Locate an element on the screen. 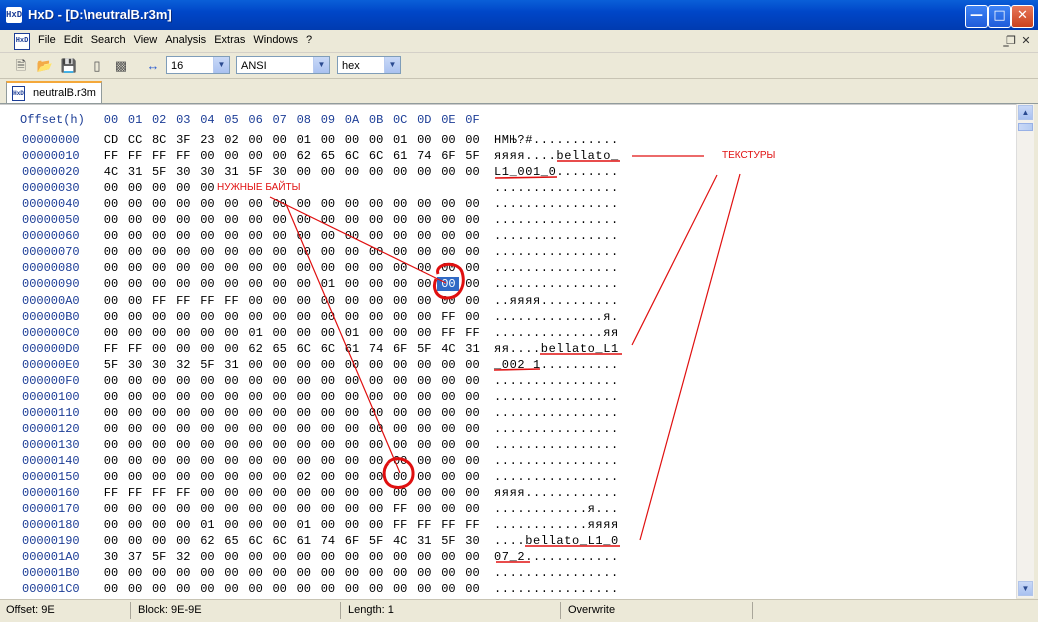 The width and height of the screenshot is (1038, 622). byte-cell: 31 is located at coordinates (473, 349).